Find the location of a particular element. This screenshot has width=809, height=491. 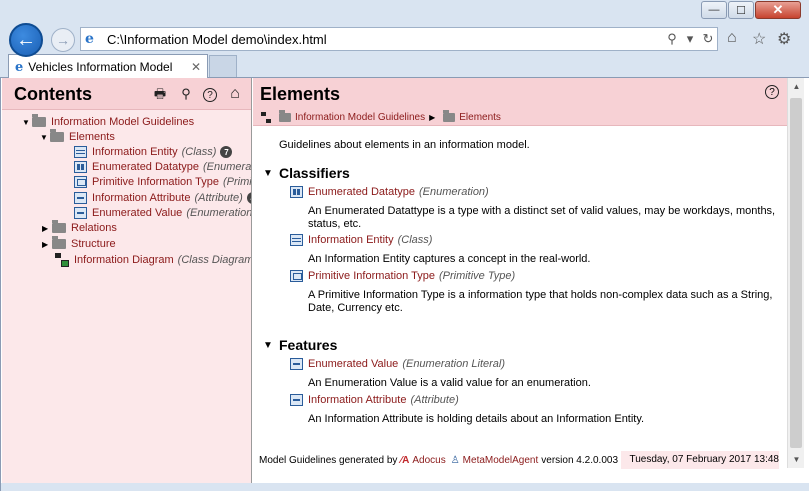

tree-item-information-entity: Information Entity (Class) 7 is located at coordinates (153, 152).